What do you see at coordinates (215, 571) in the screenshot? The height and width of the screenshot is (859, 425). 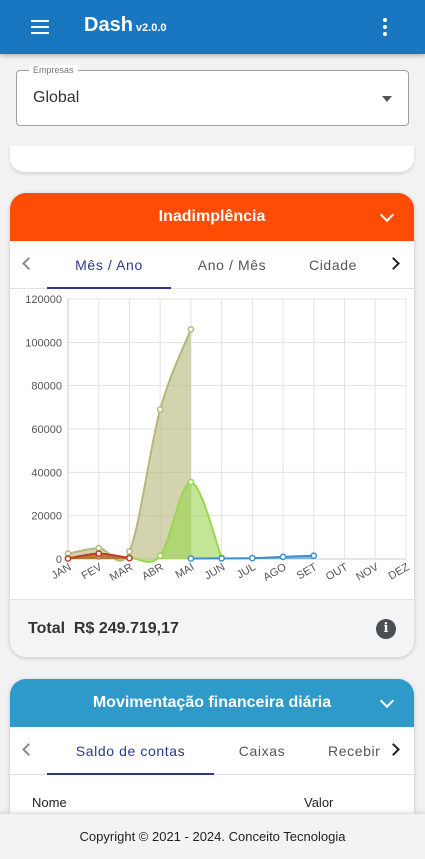 I see `x-tick-label: JUN` at bounding box center [215, 571].